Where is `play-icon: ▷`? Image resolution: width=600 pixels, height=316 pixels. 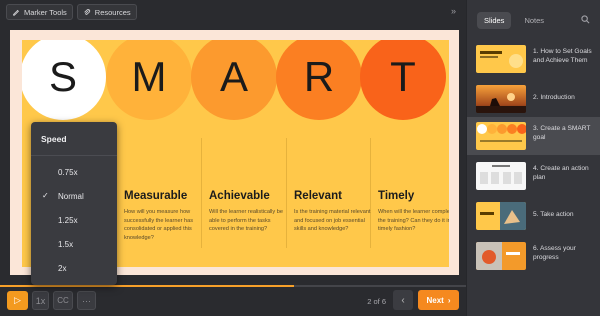 play-icon: ▷ is located at coordinates (17, 300).